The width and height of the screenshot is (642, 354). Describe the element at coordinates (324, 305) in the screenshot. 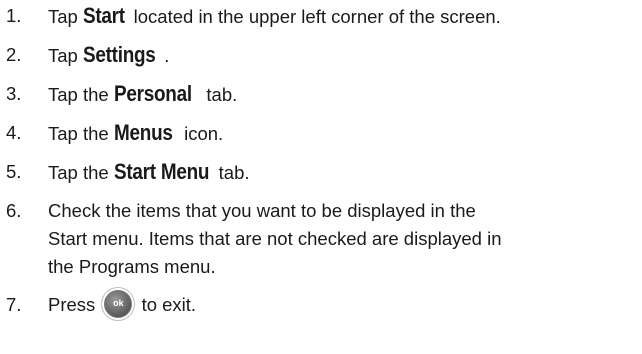

I see `step-7: 7. Press ok to exit.` at that location.